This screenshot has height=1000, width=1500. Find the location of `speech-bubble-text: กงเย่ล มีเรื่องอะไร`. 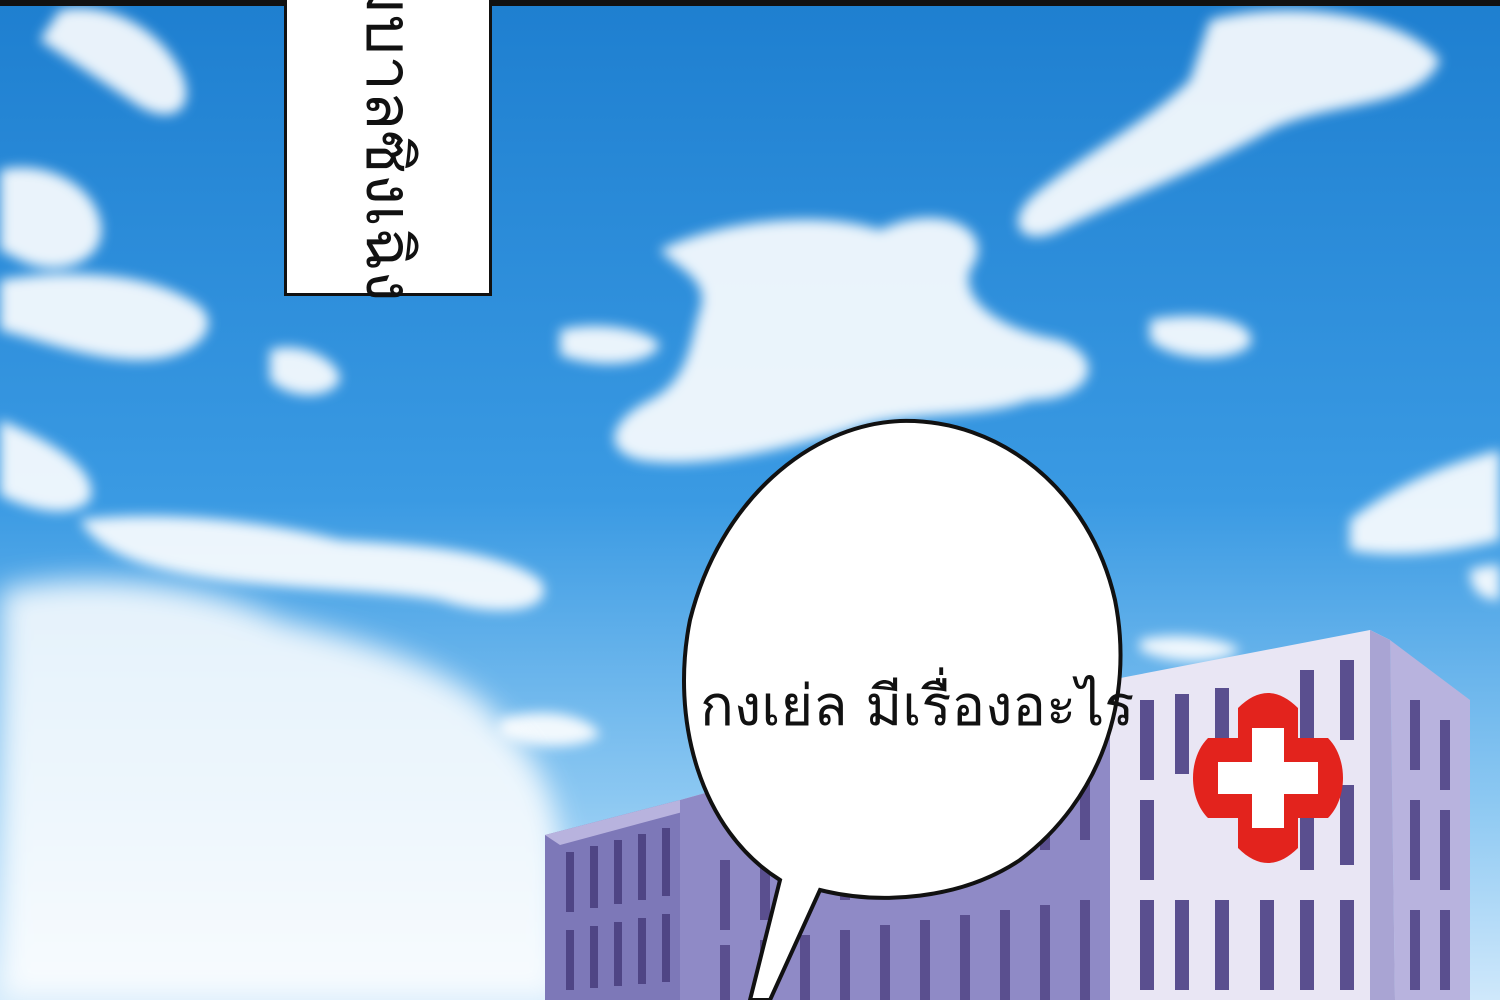

speech-bubble-text: กงเย่ล มีเรื่องอะไร is located at coordinates (917, 706).